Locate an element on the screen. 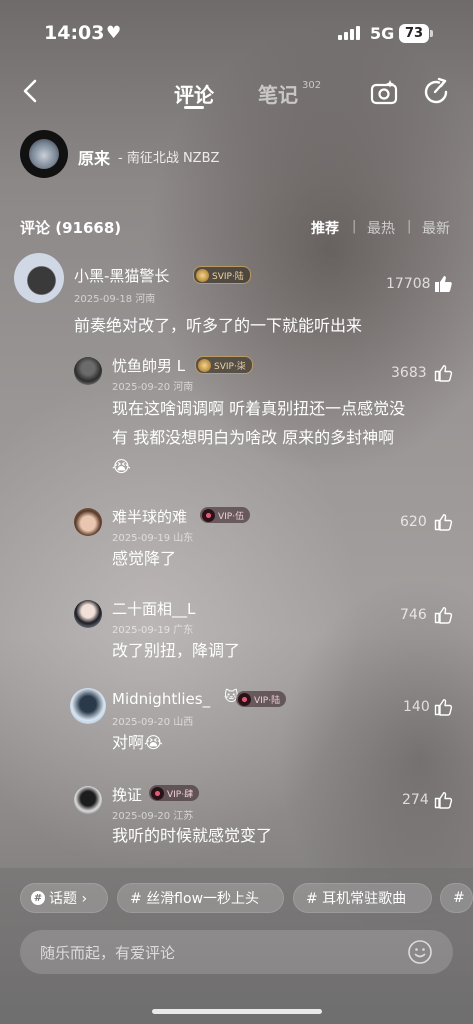  song-title: 原来 is located at coordinates (94, 157).